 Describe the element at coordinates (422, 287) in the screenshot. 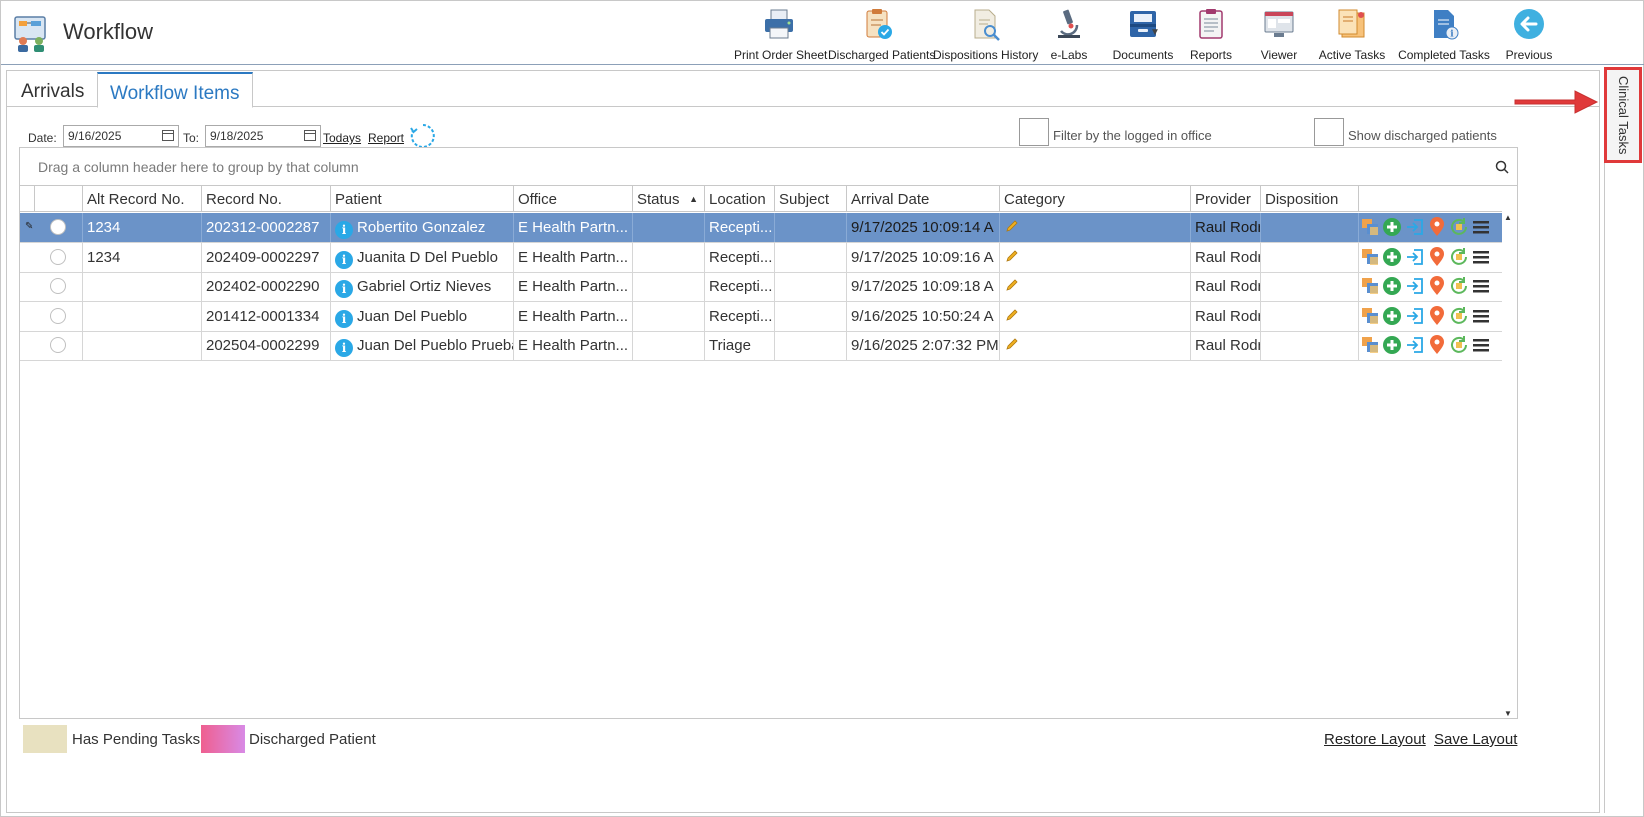

I see `cell-patient: i Gabriel Ortiz Nieves` at that location.